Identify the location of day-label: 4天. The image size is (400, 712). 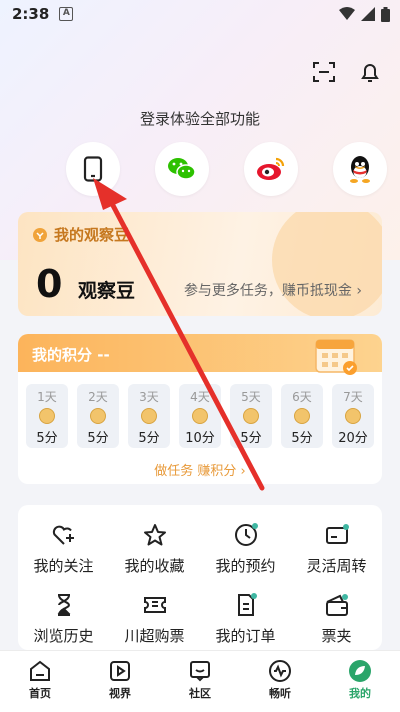
(200, 397).